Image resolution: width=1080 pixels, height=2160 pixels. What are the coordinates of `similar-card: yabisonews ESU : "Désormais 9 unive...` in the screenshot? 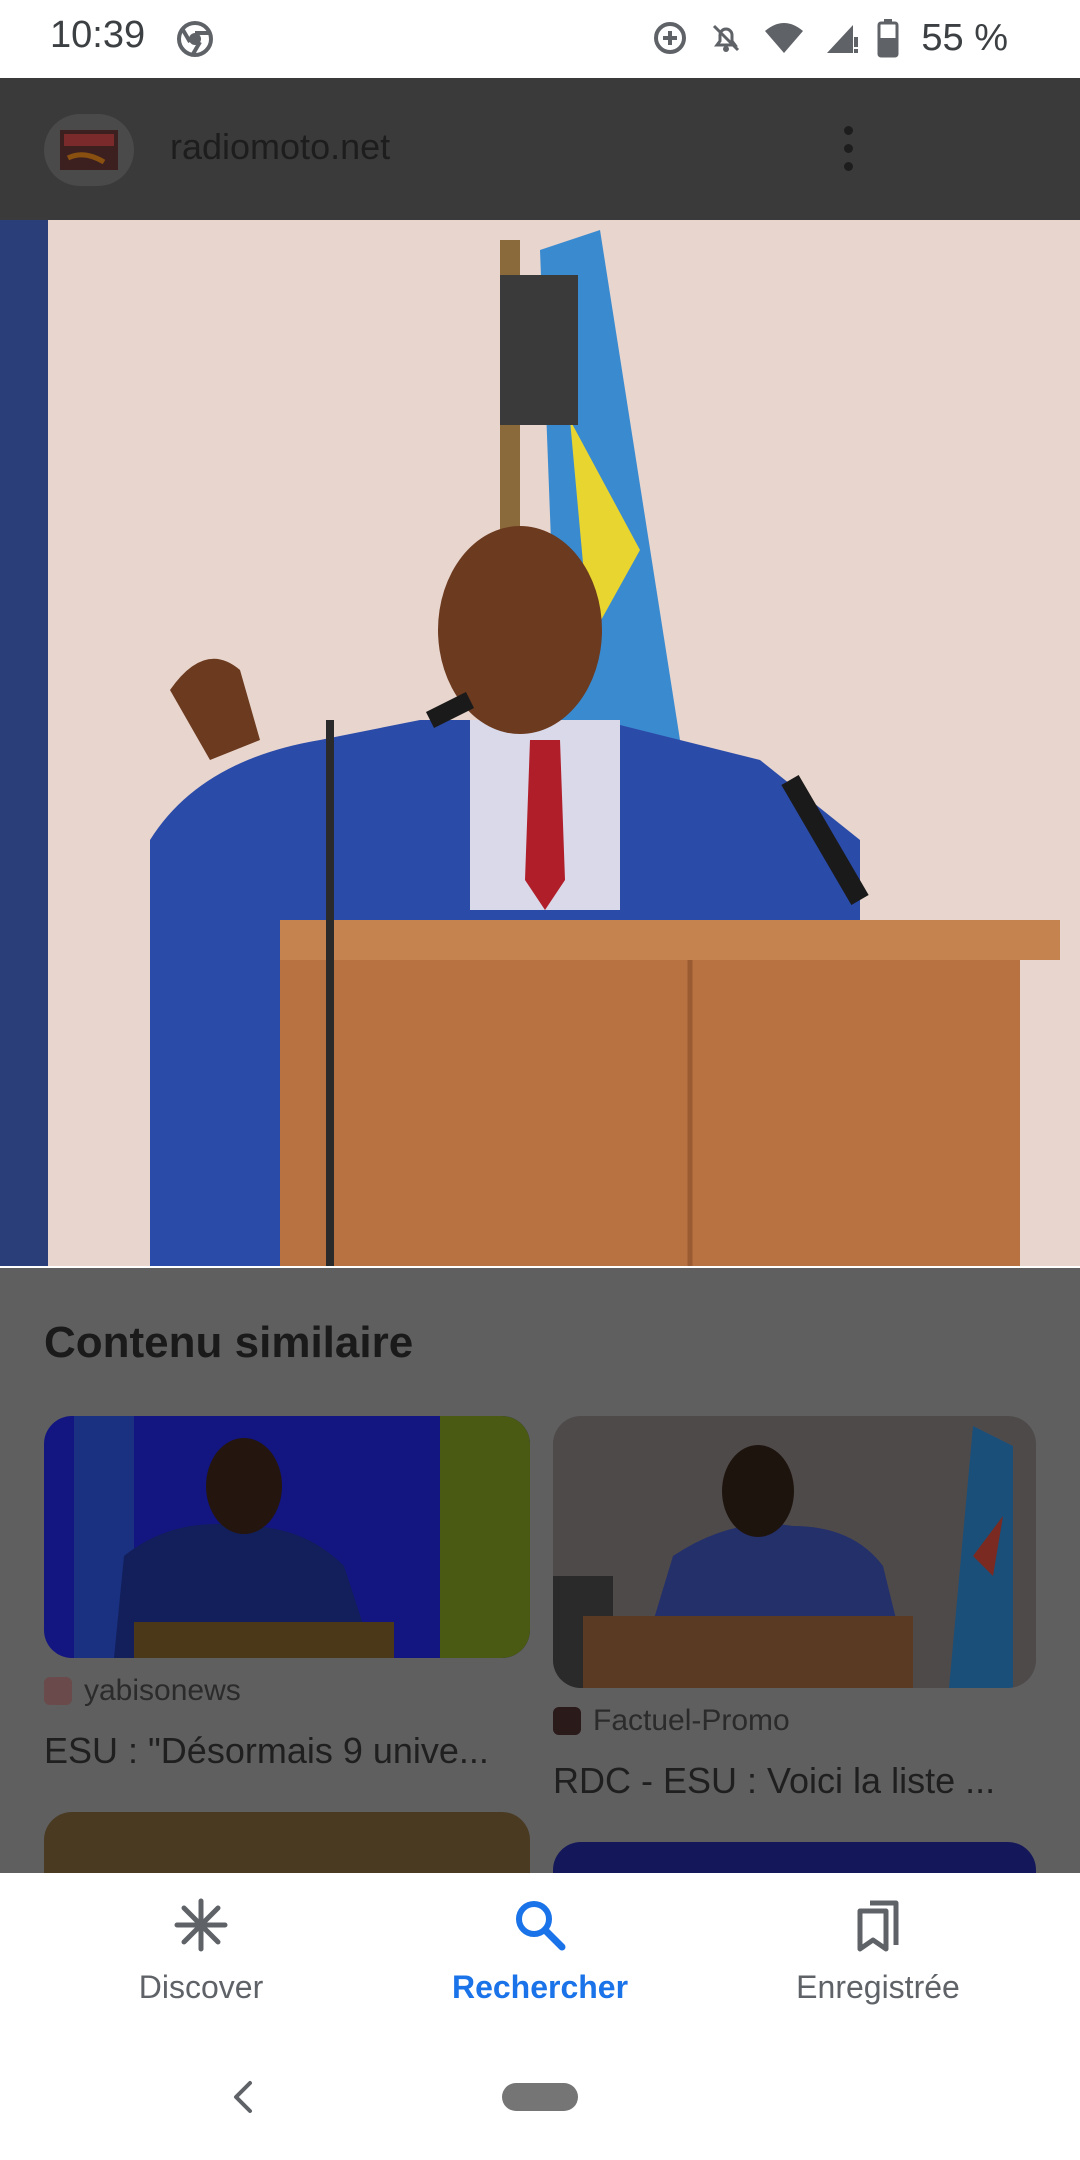 It's located at (287, 1596).